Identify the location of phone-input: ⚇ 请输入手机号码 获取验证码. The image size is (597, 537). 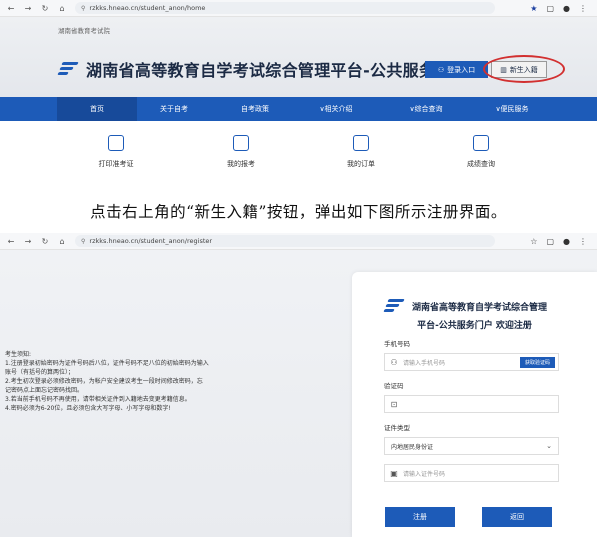
(471, 362).